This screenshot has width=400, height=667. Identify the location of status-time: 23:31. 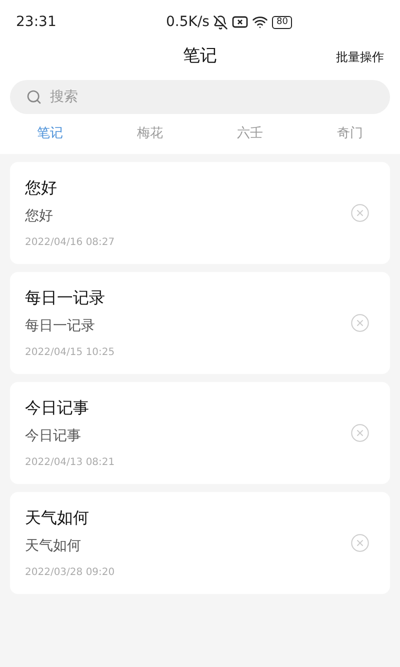
(37, 22).